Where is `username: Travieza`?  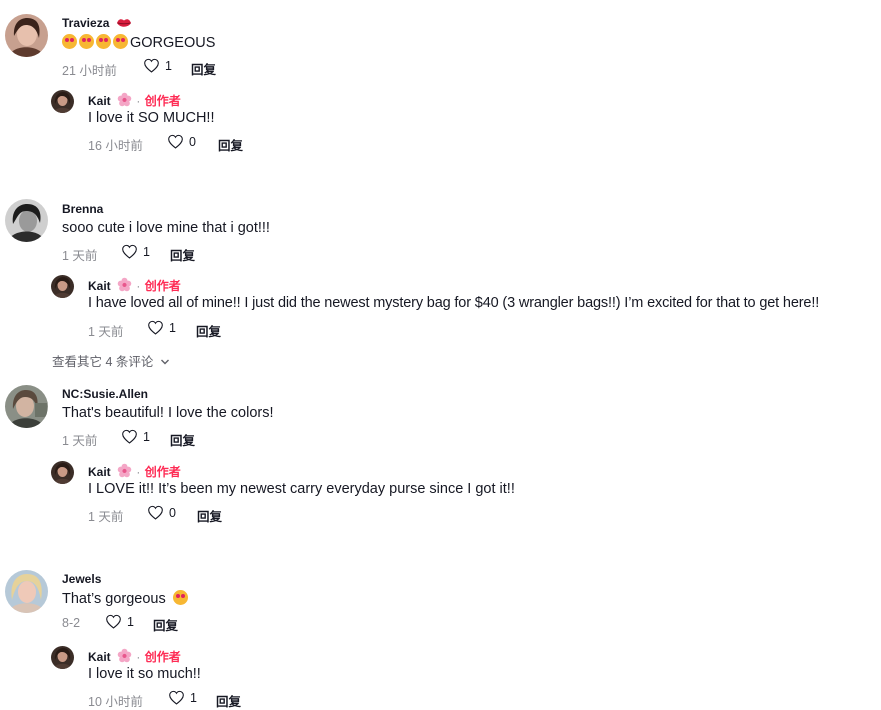 username: Travieza is located at coordinates (97, 23).